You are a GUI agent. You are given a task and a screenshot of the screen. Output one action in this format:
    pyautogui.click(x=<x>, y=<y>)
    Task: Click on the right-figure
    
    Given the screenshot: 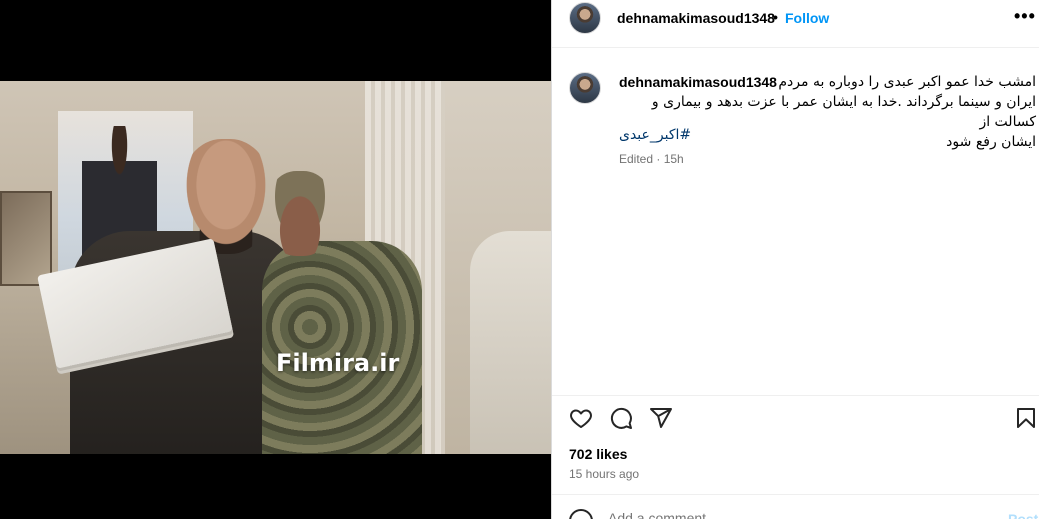 What is the action you would take?
    pyautogui.click(x=510, y=342)
    